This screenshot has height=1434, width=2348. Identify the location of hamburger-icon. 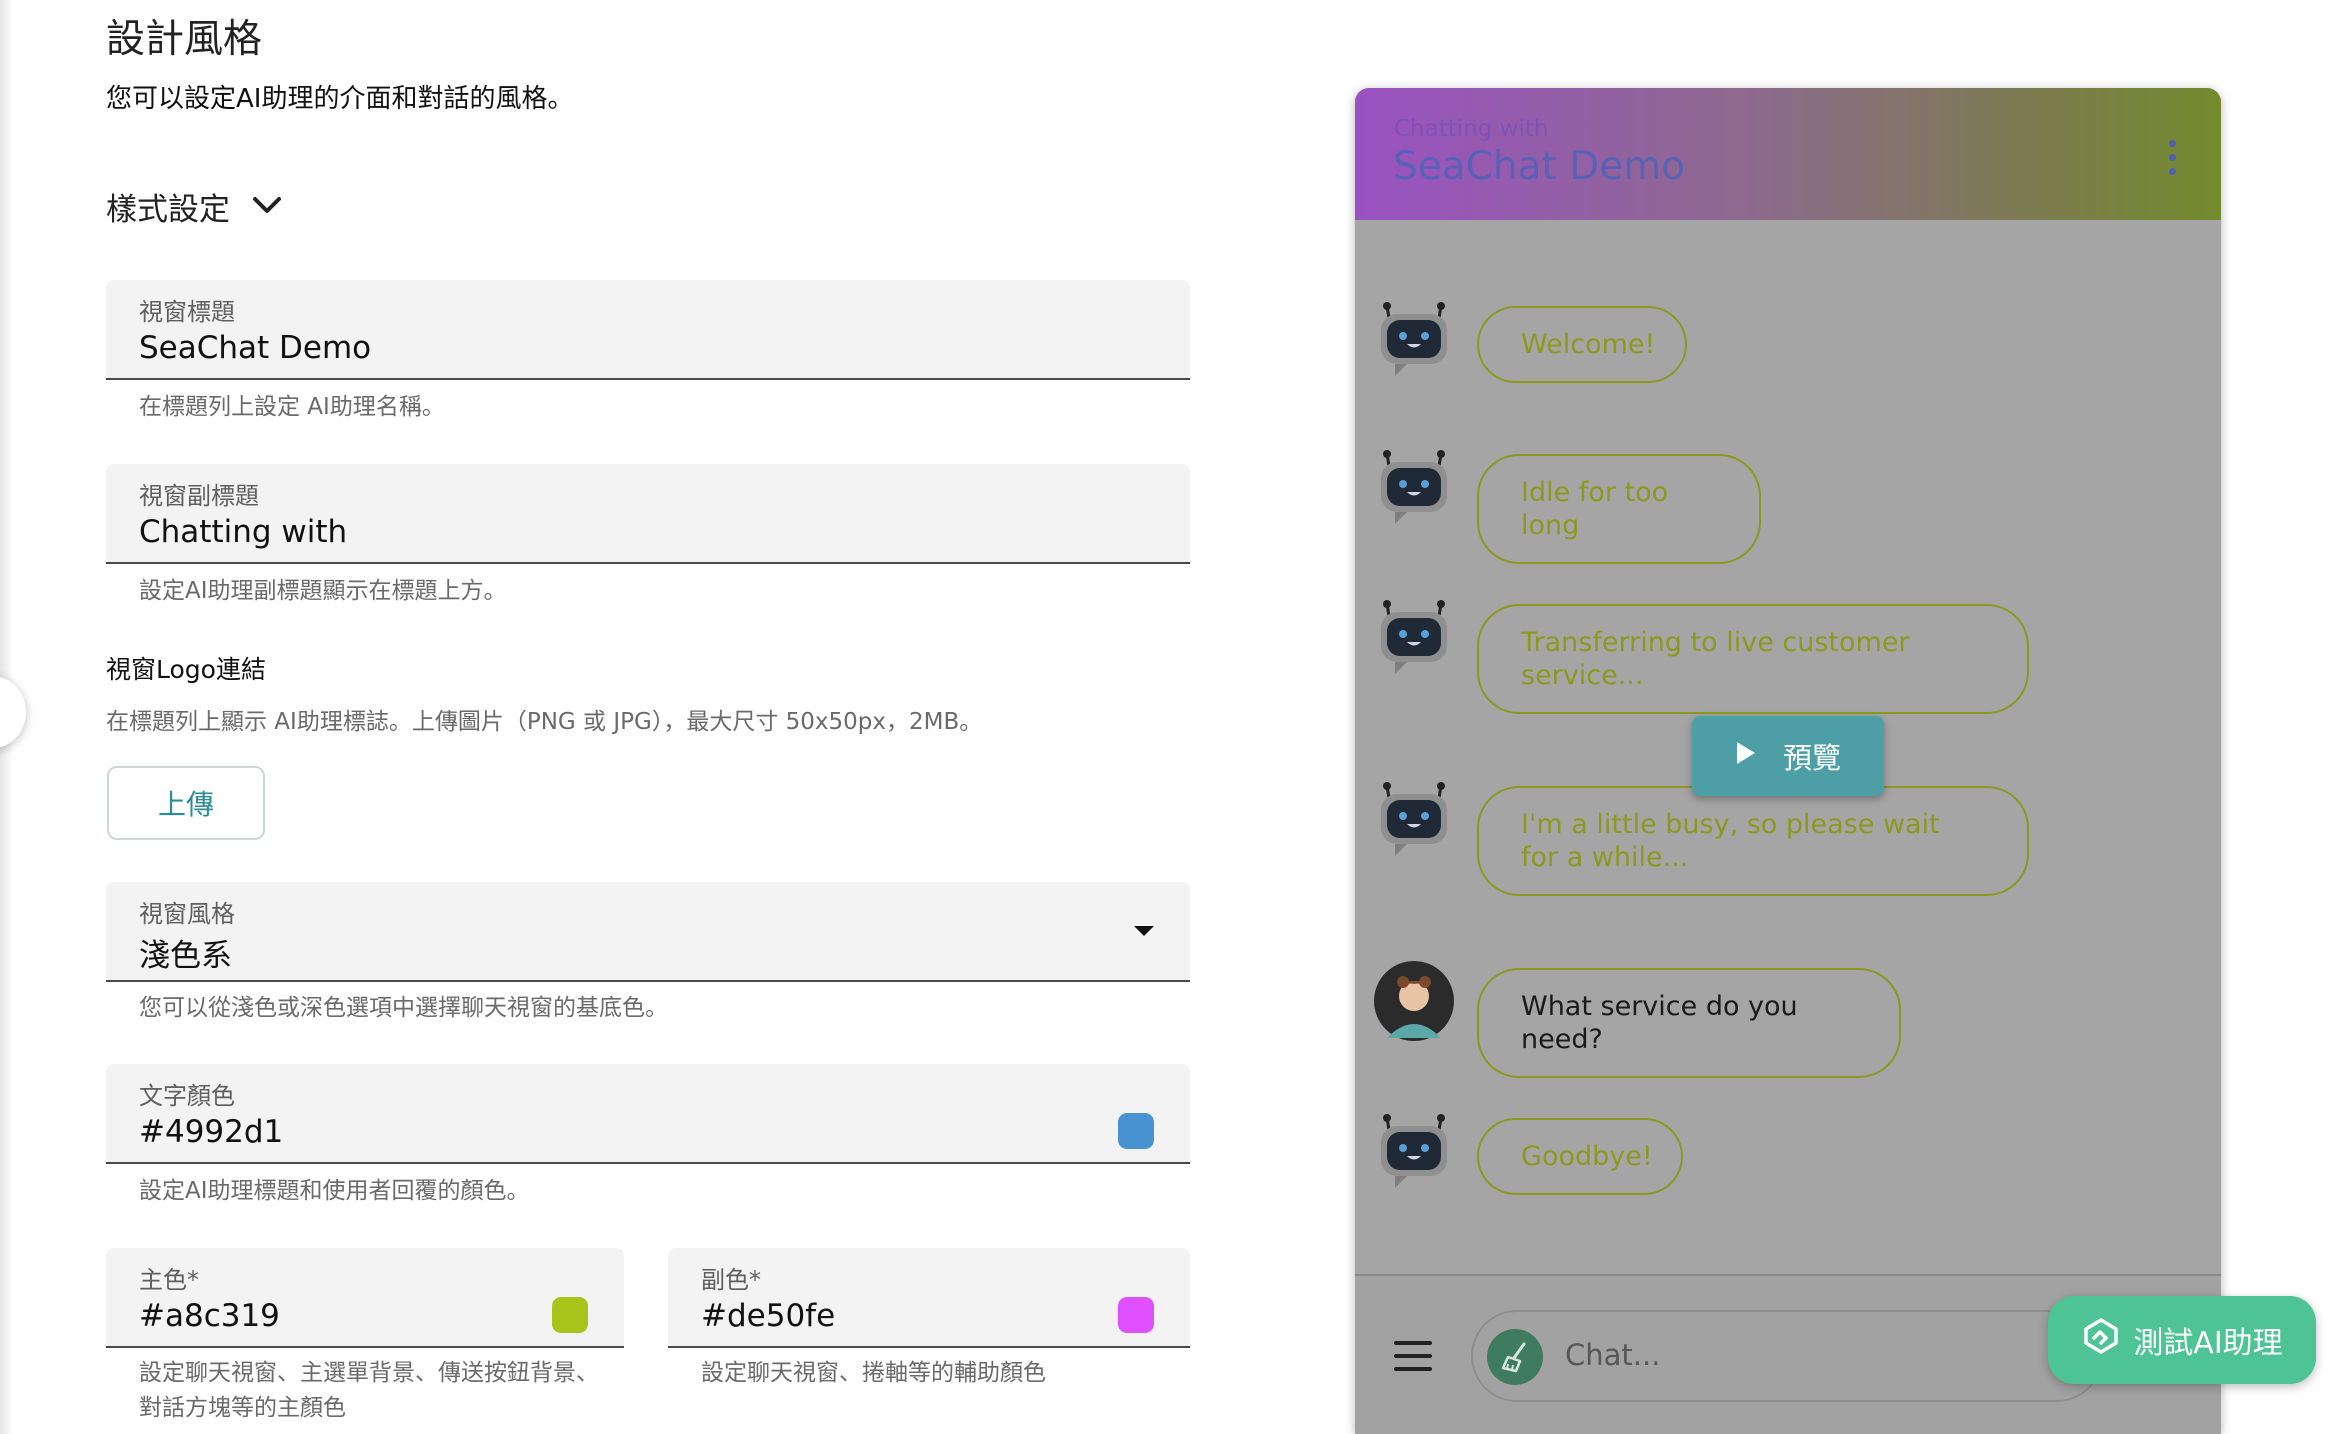
(1413, 1357).